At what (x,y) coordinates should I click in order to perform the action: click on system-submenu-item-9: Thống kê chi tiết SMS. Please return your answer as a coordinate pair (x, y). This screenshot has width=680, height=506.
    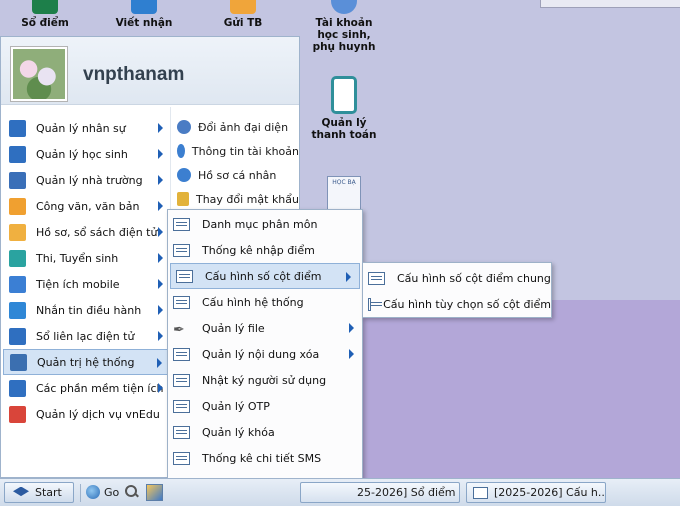
    Looking at the image, I should click on (265, 458).